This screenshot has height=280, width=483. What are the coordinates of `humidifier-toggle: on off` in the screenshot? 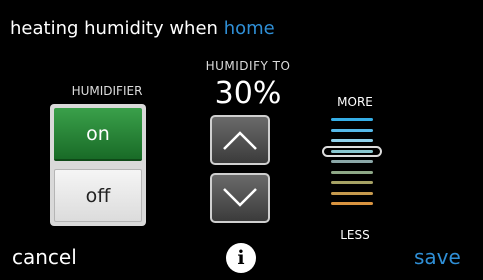 It's located at (98, 165).